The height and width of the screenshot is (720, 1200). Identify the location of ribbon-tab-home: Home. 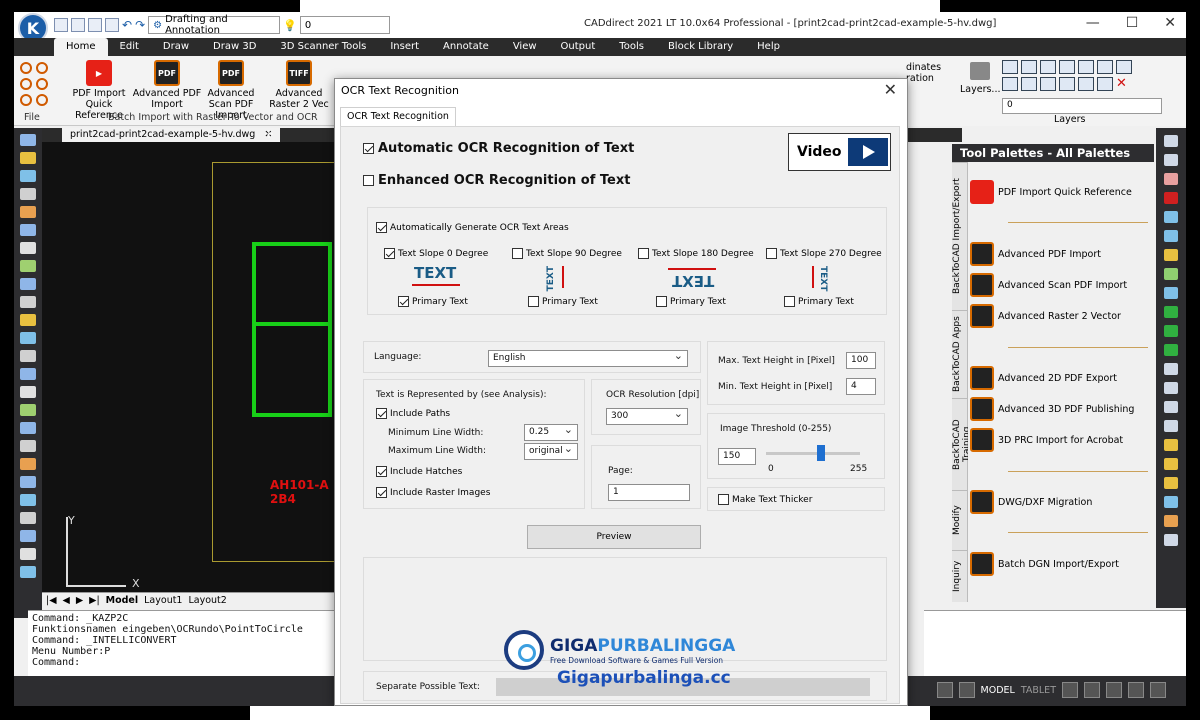
(81, 47).